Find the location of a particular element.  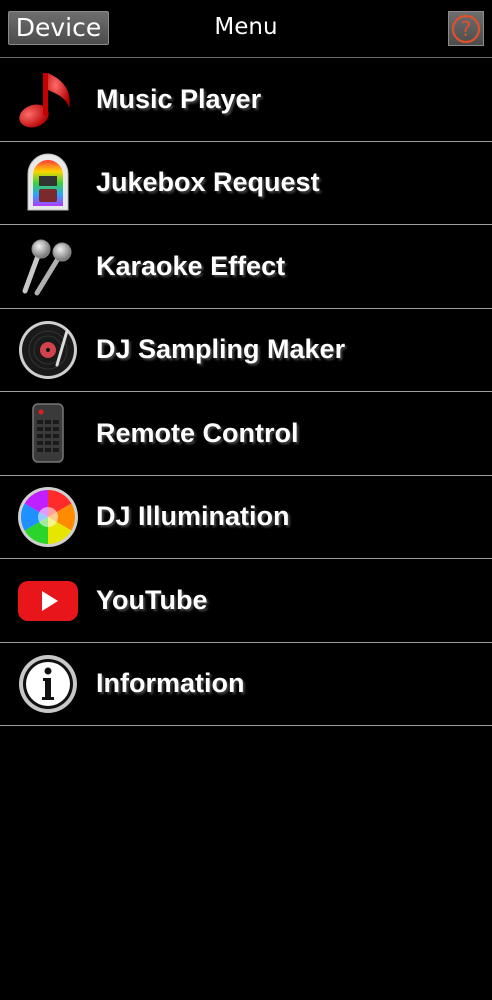

menu-item-label: Jukebox Request is located at coordinates (208, 182).